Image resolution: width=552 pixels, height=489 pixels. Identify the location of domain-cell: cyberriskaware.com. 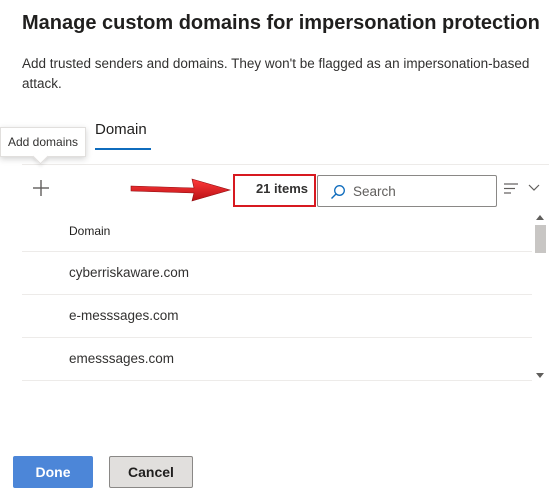
(129, 272).